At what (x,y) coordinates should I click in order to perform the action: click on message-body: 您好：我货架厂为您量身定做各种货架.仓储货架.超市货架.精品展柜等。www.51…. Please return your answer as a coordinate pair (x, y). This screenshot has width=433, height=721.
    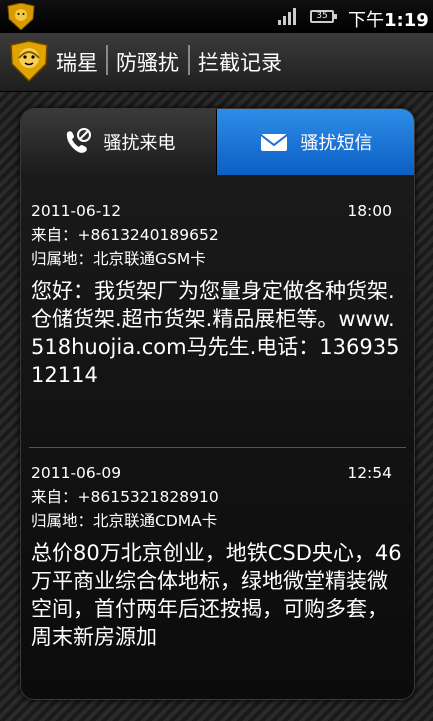
    Looking at the image, I should click on (215, 333).